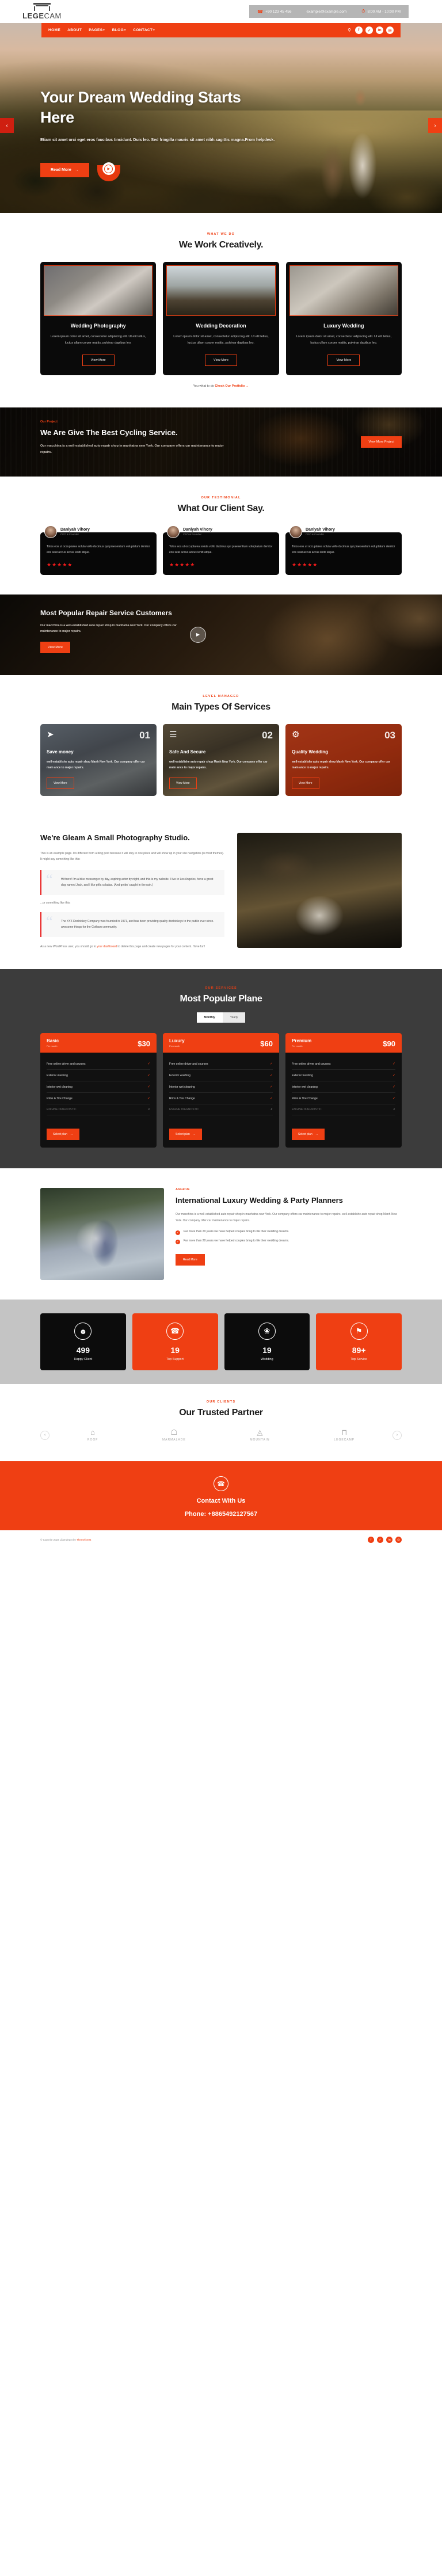  Describe the element at coordinates (44, 1435) in the screenshot. I see `partners-prev-button: ‹` at that location.